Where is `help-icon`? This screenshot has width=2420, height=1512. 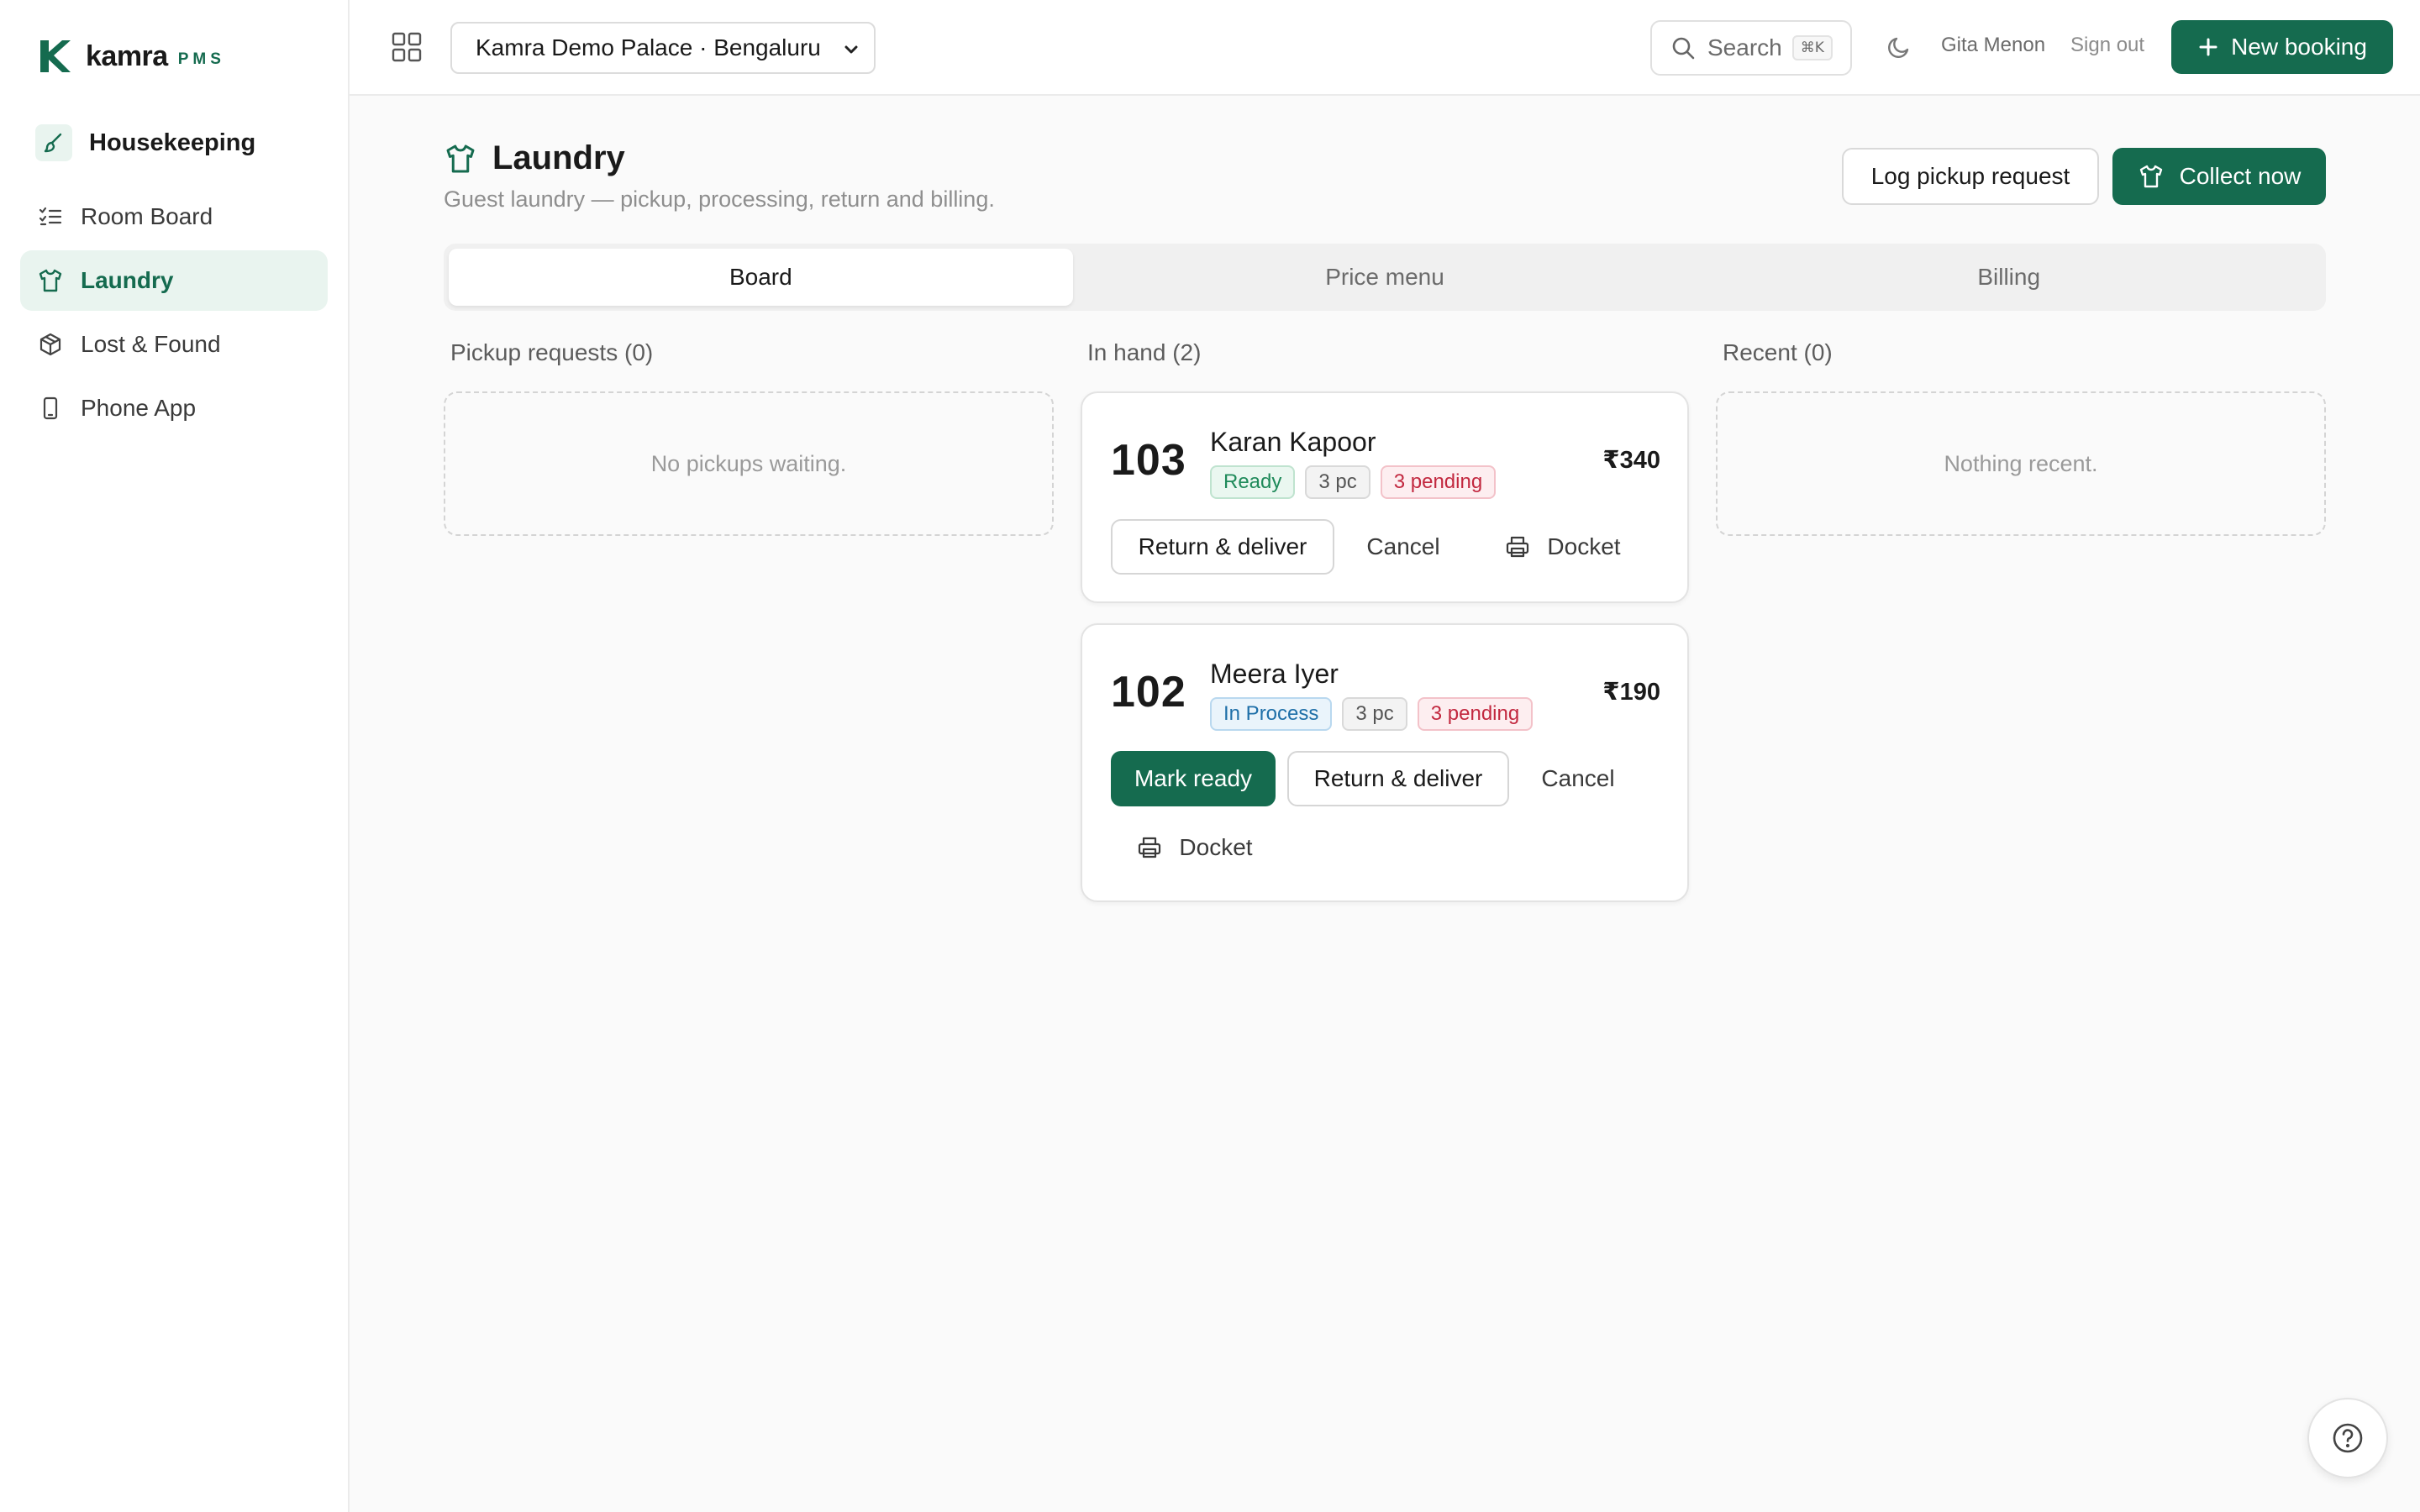 help-icon is located at coordinates (2348, 1438).